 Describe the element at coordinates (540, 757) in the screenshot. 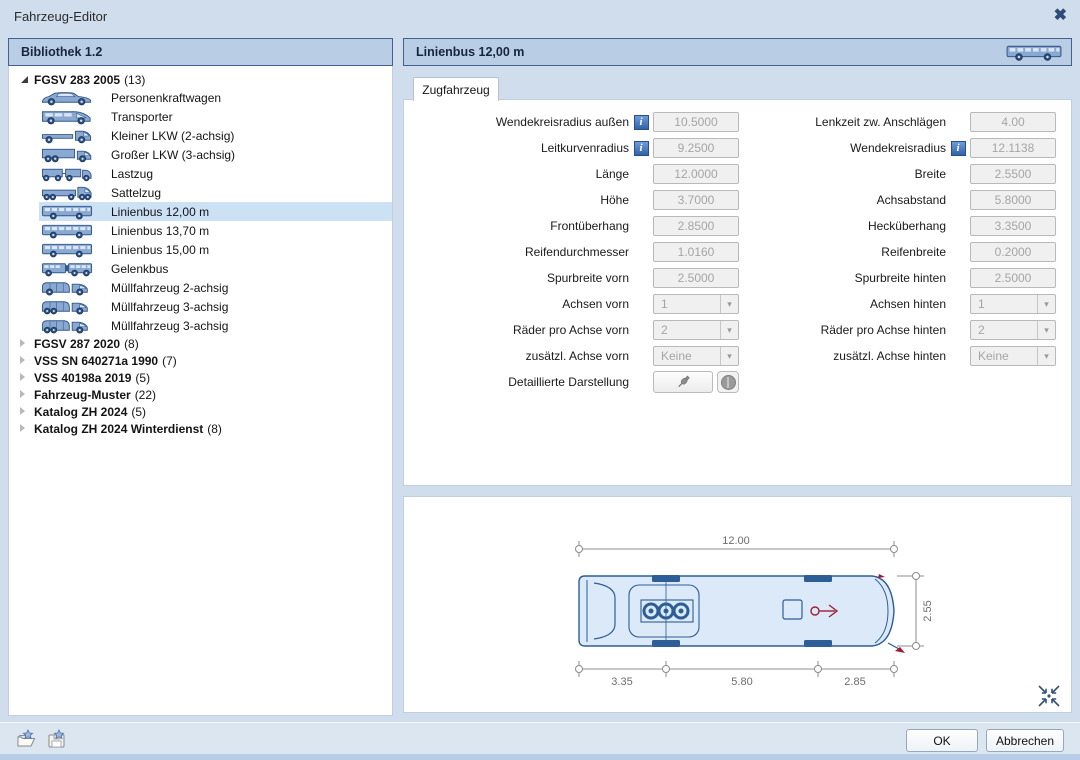

I see `footer-accent-strip` at that location.